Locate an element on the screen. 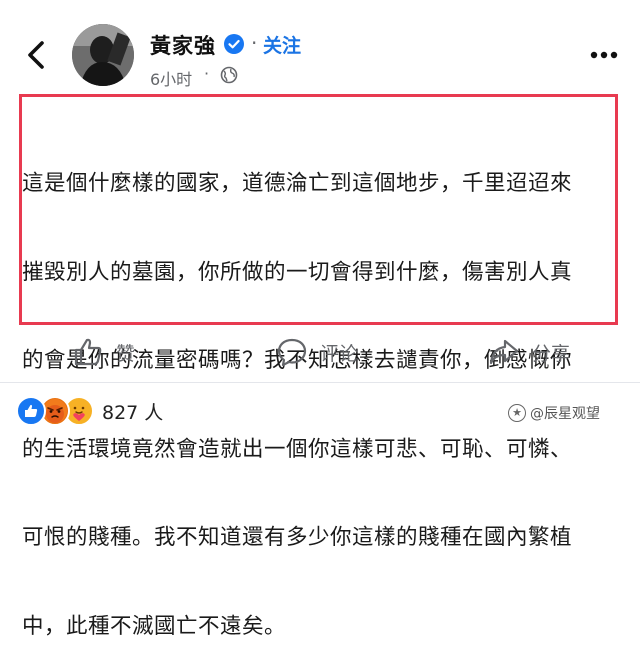 This screenshot has height=671, width=640. share-button: 分享 is located at coordinates (529, 352).